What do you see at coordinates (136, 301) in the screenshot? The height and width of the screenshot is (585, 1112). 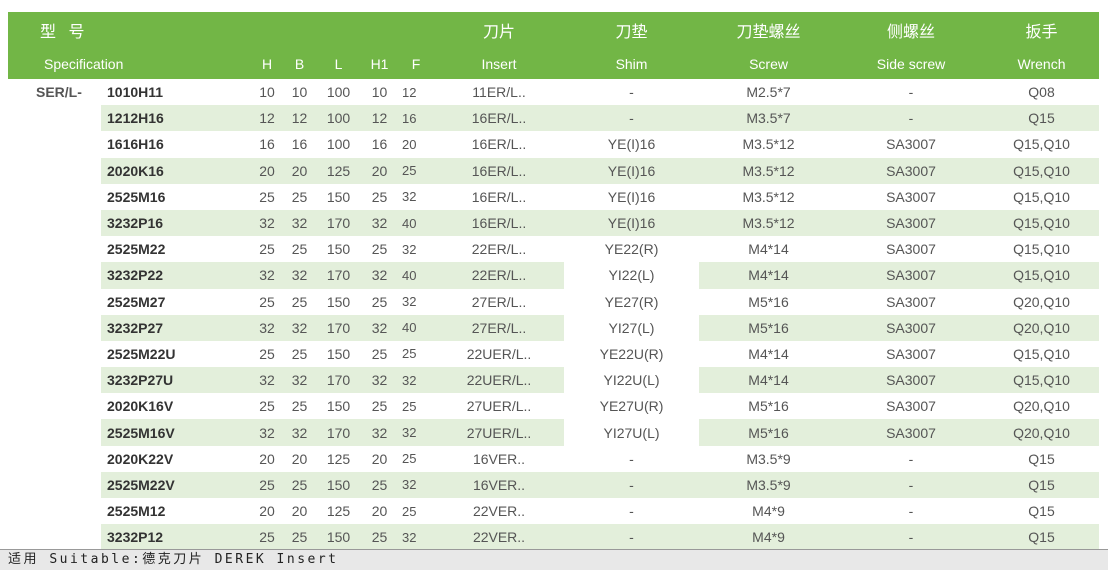 I see `model-cell: 2525M27` at bounding box center [136, 301].